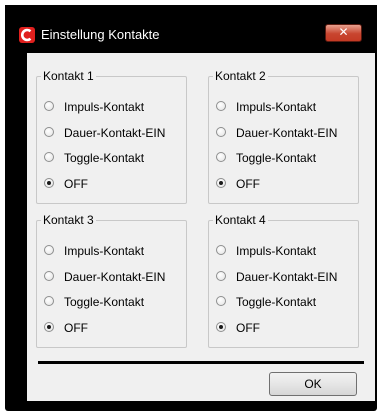 This screenshot has height=418, width=383. I want to click on group-label: Kontakt 1, so click(68, 76).